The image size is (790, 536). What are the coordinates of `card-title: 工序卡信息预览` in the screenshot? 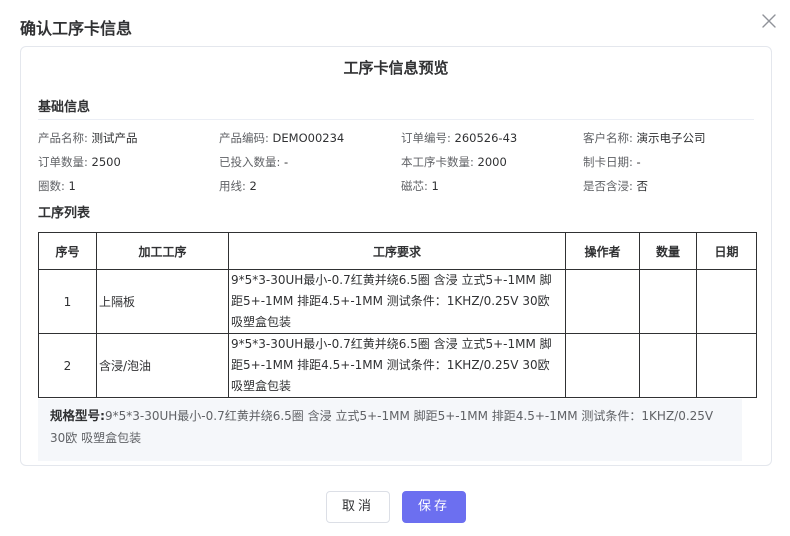 It's located at (396, 68).